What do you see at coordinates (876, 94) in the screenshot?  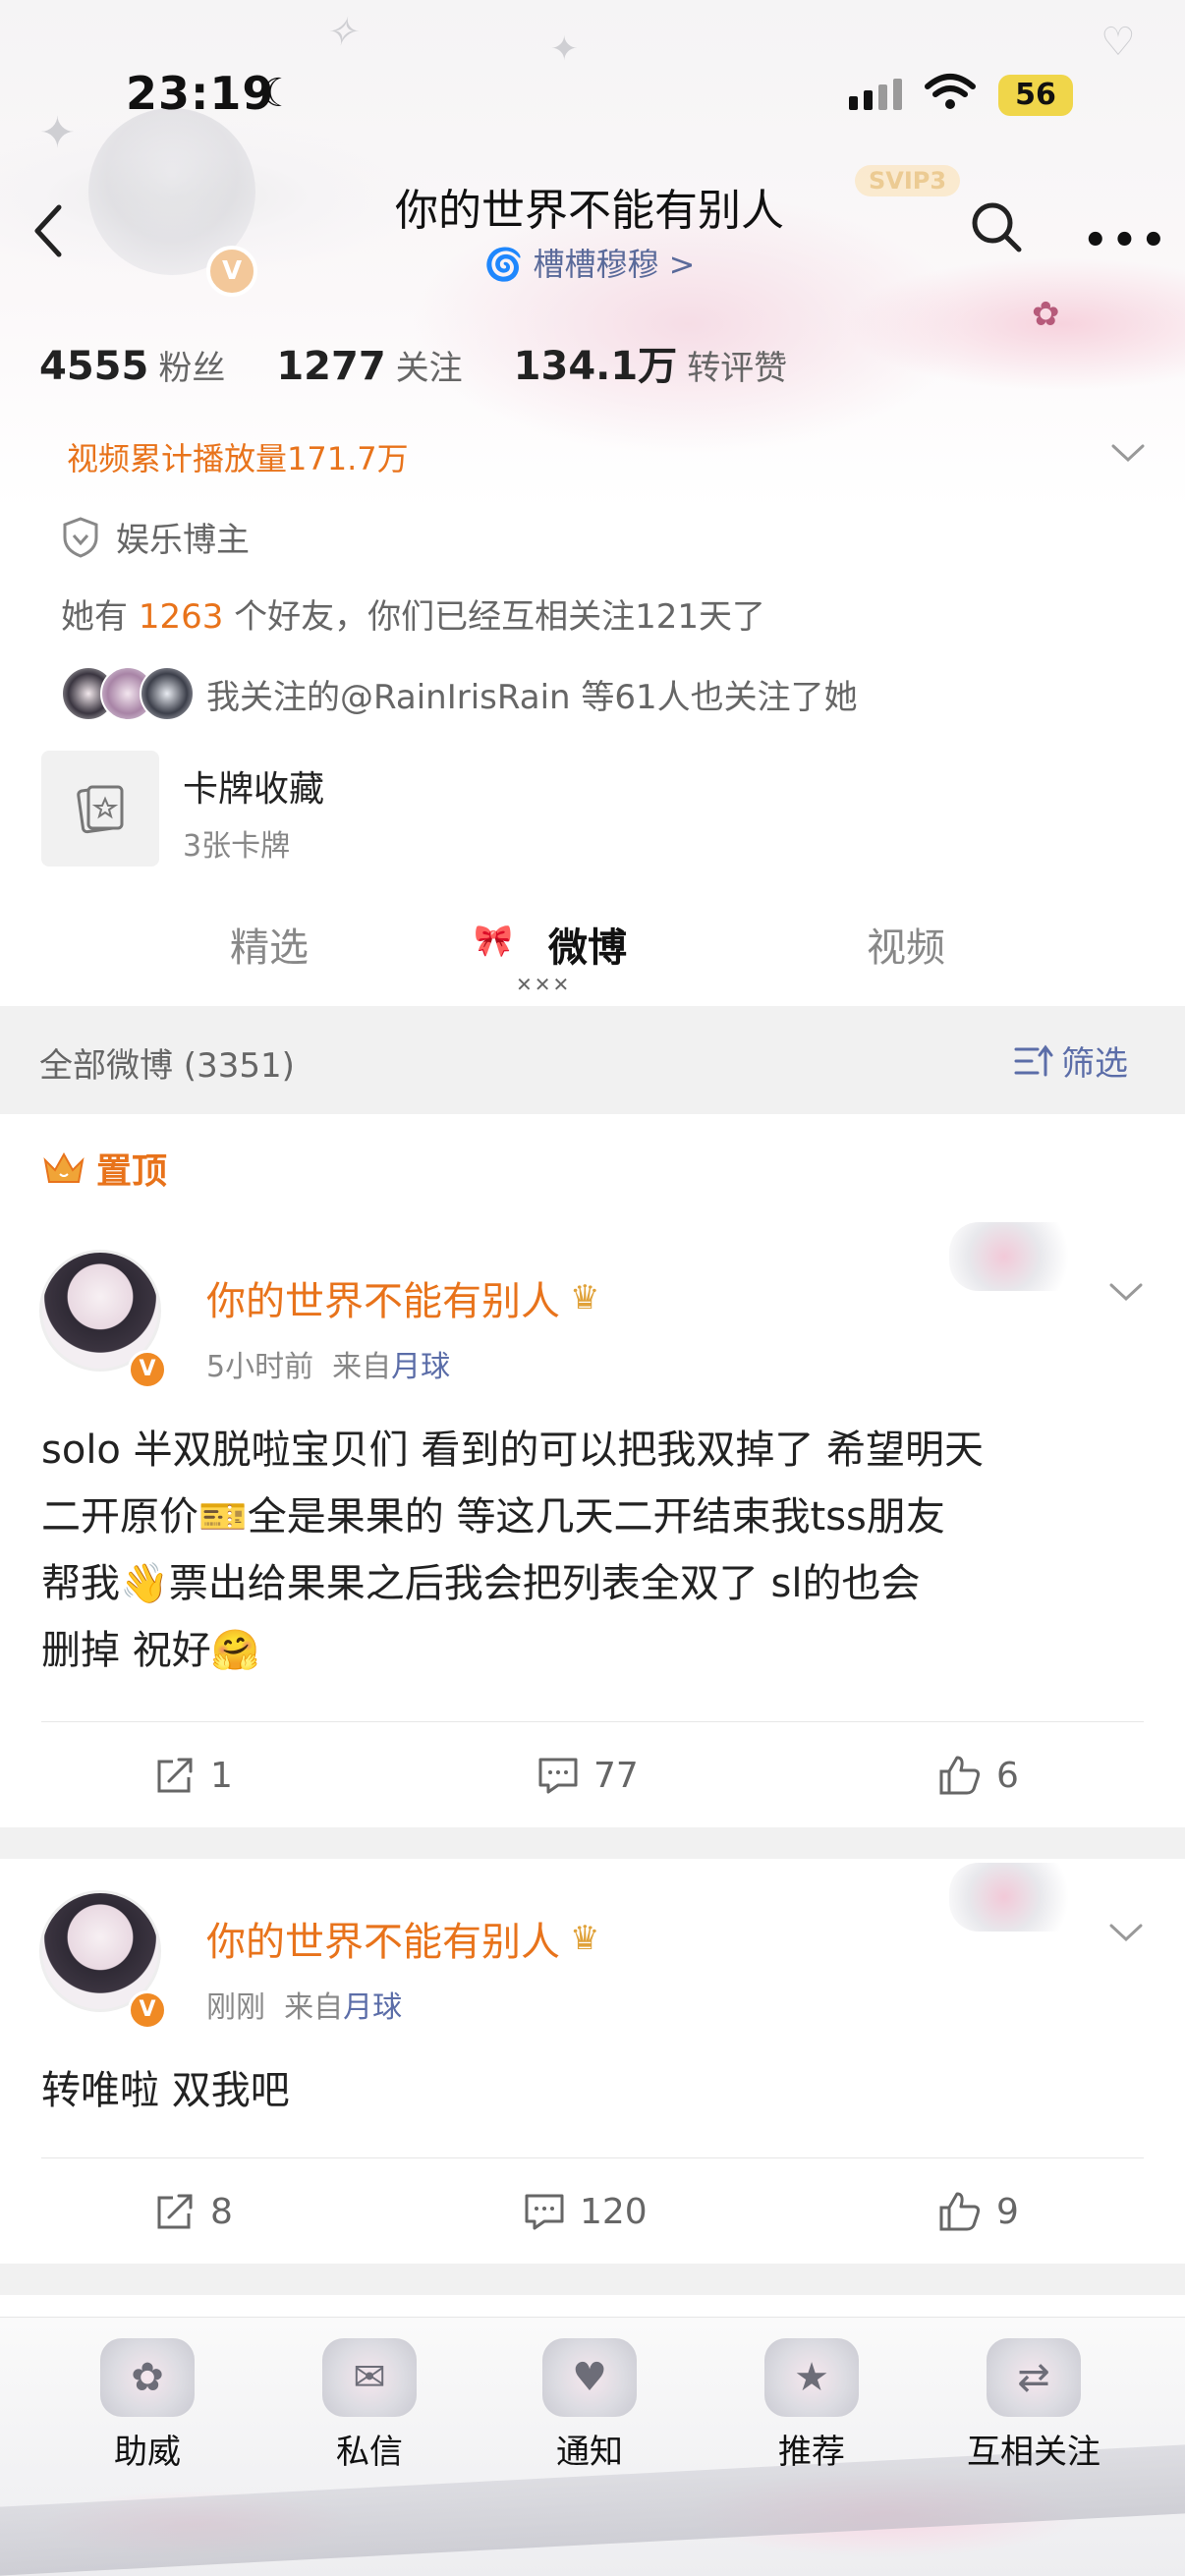 I see `cellular-signal-icon` at bounding box center [876, 94].